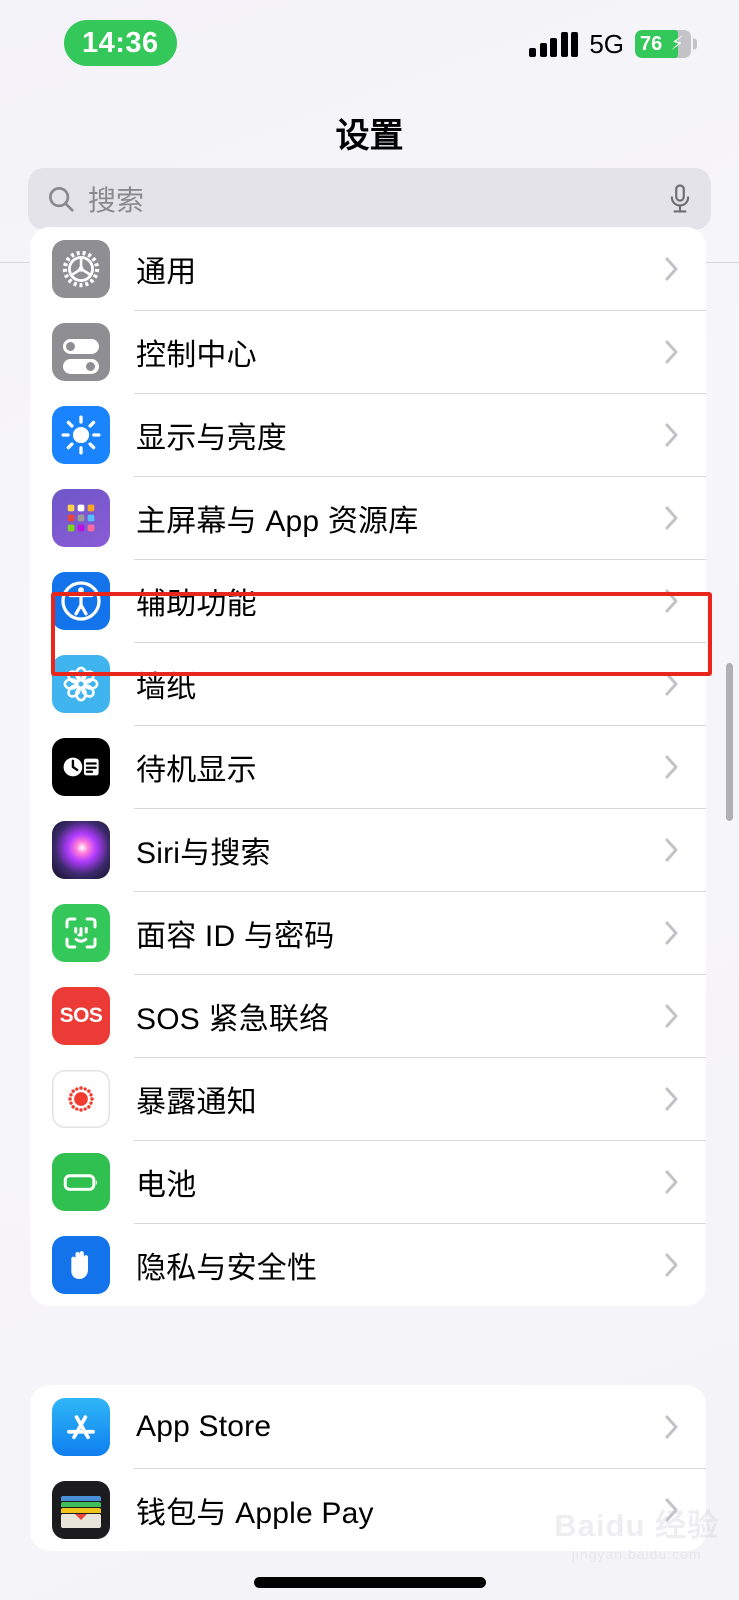 The height and width of the screenshot is (1600, 739). What do you see at coordinates (81, 600) in the screenshot?
I see `accessibility-icon` at bounding box center [81, 600].